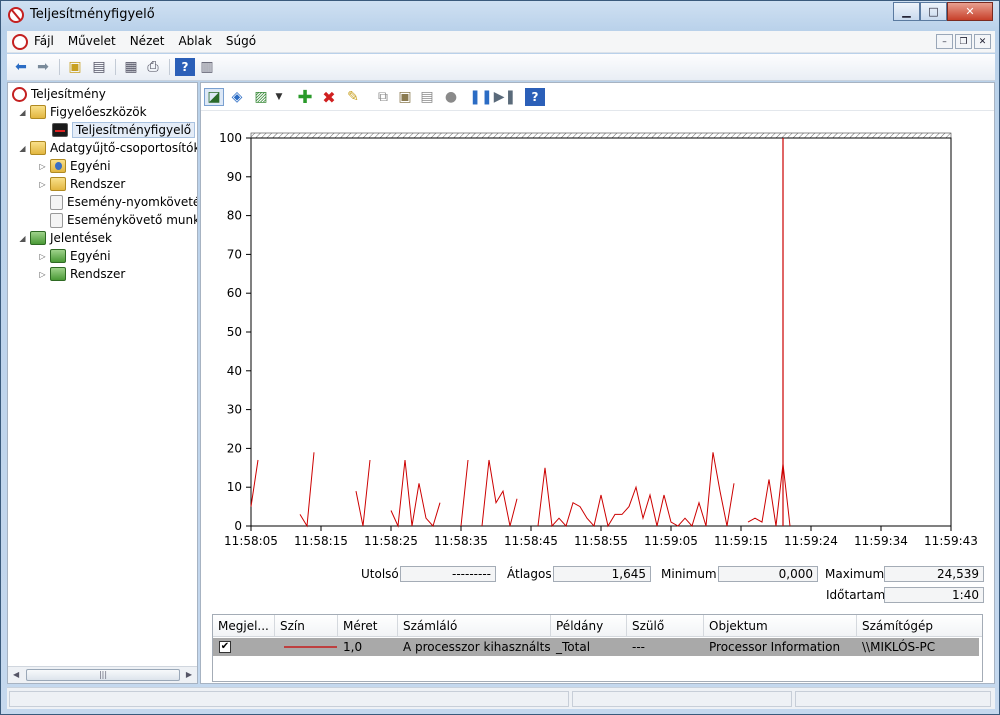 The width and height of the screenshot is (1000, 715). What do you see at coordinates (214, 97) in the screenshot?
I see `view-current-activity-icon: ◪` at bounding box center [214, 97].